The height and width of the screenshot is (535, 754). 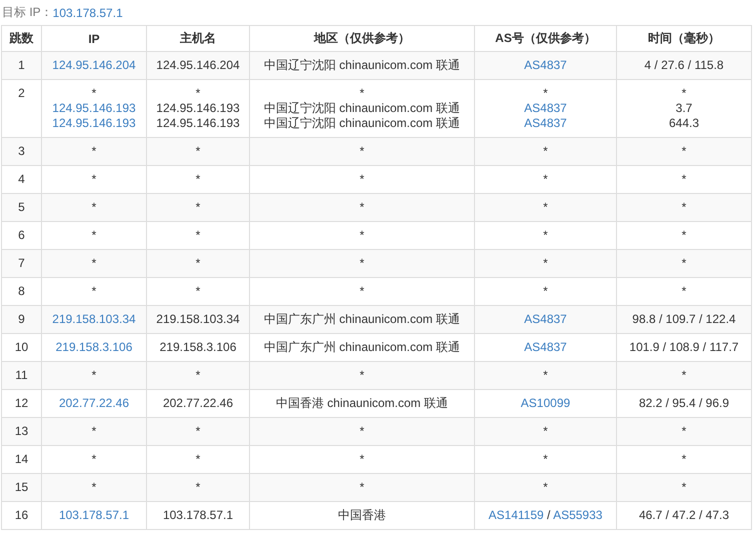 What do you see at coordinates (684, 347) in the screenshot?
I see `time-cell: 101.9 / 108.9 / 117.7` at bounding box center [684, 347].